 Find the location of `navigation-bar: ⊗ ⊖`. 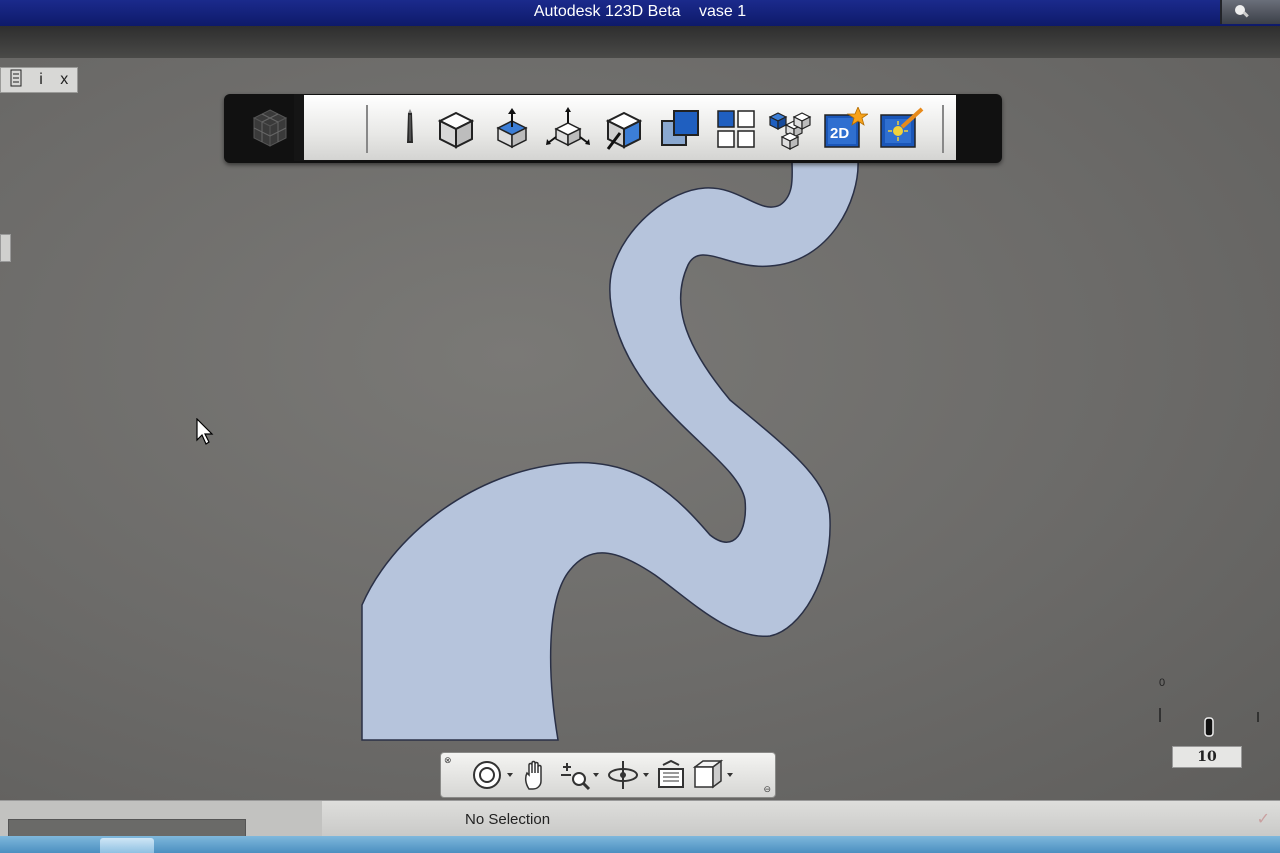

navigation-bar: ⊗ ⊖ is located at coordinates (608, 775).